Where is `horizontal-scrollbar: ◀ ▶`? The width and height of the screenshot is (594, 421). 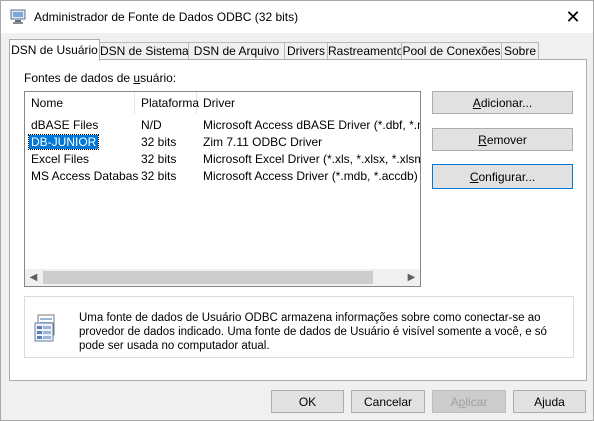
horizontal-scrollbar: ◀ ▶ is located at coordinates (222, 277).